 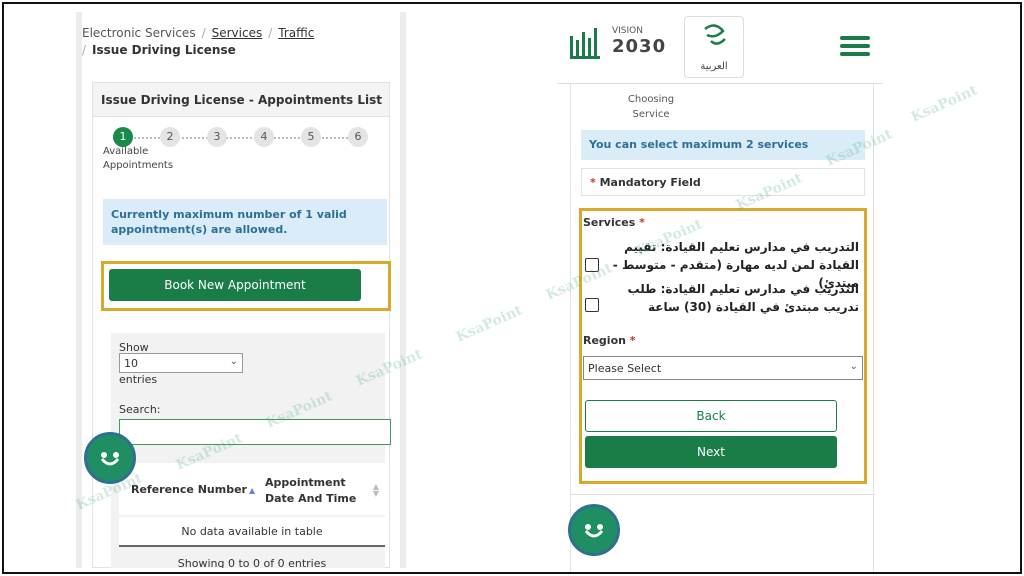 I want to click on divider, so click(x=723, y=494).